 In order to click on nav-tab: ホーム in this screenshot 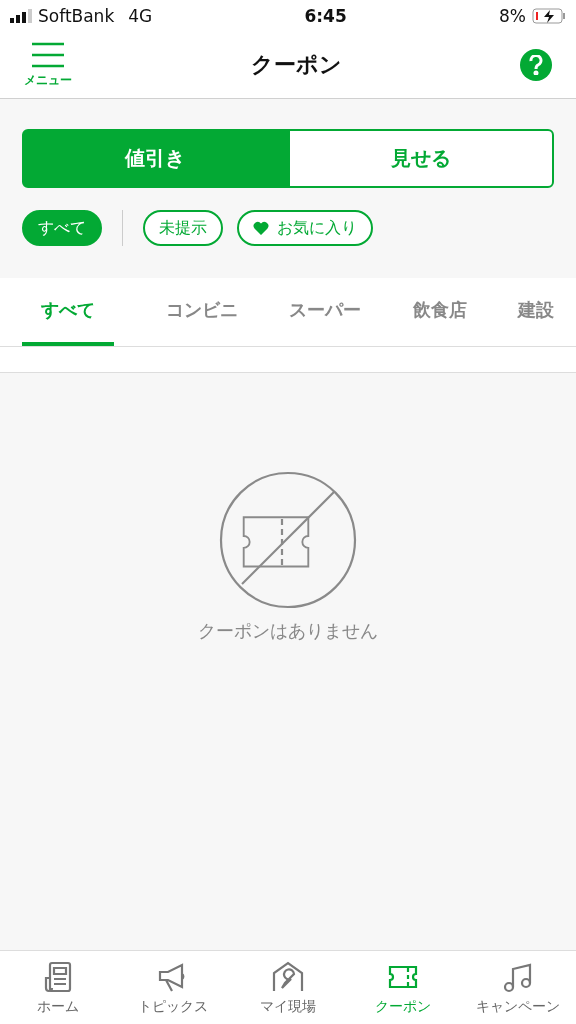, I will do `click(58, 987)`.